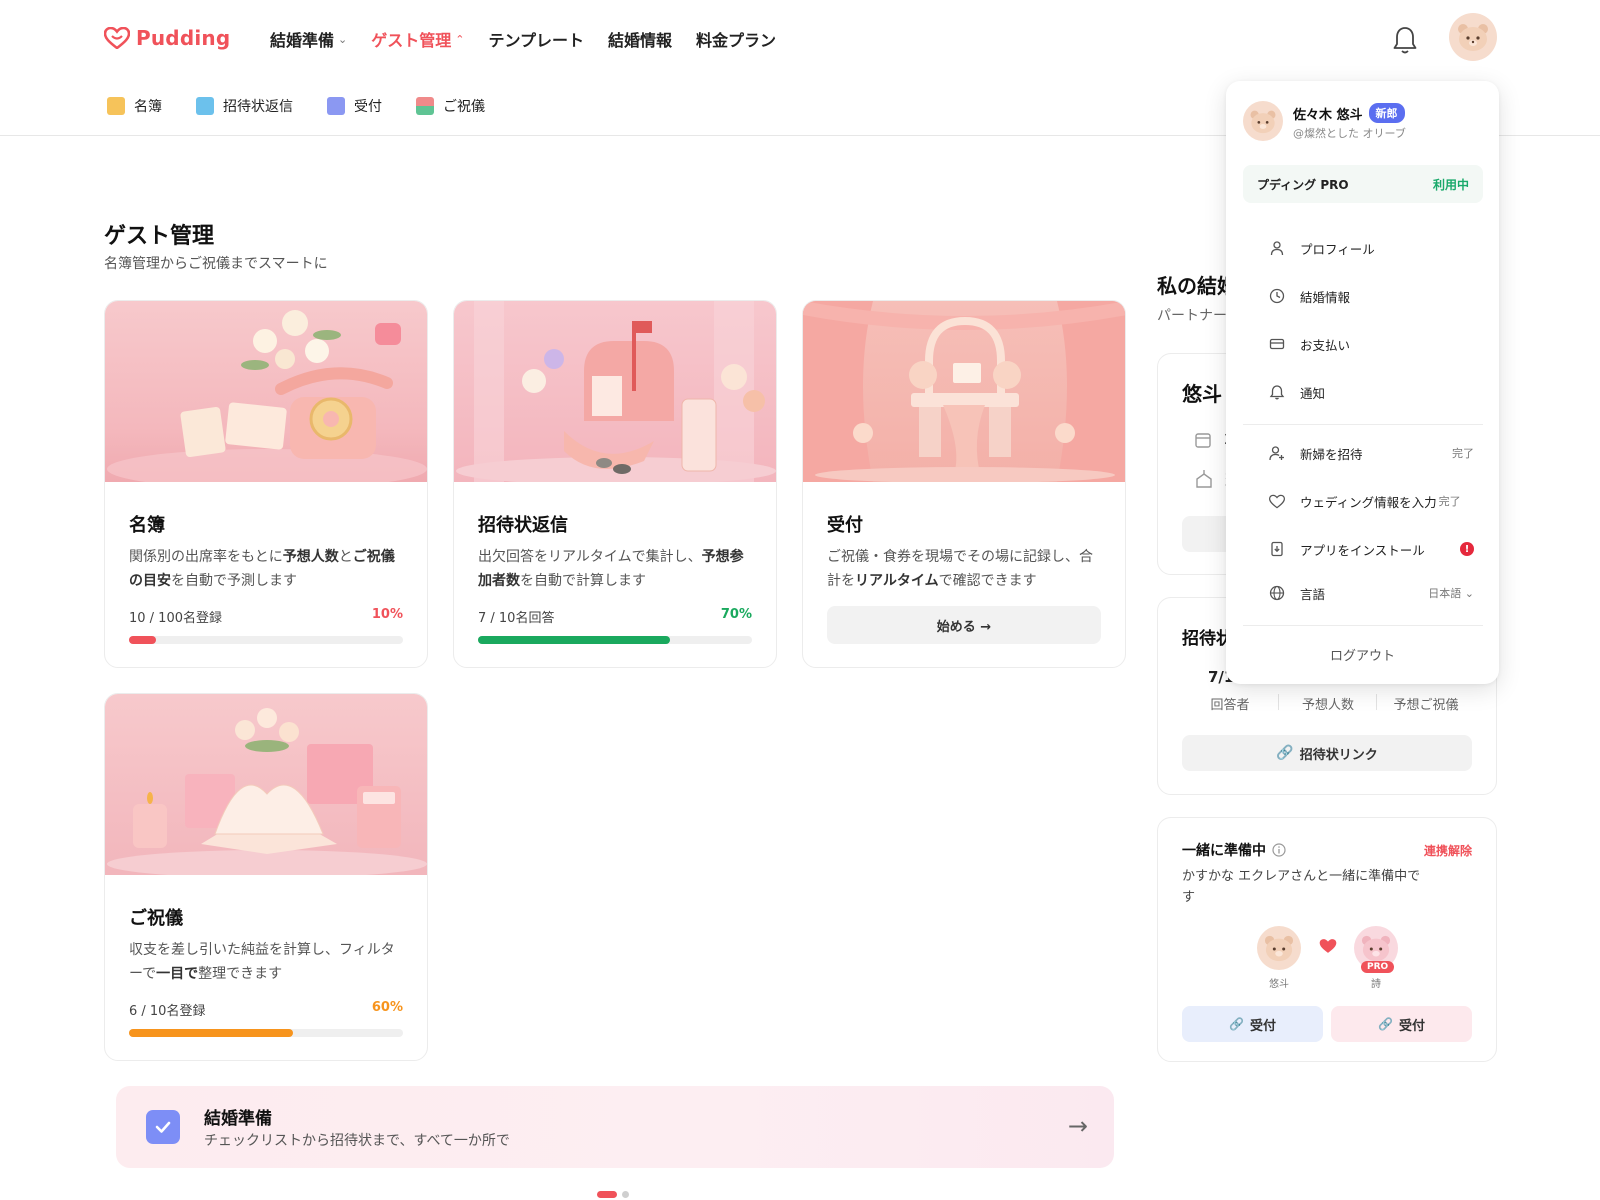 The image size is (1600, 1200). I want to click on together-title-text: 一緒に準備中, so click(1224, 851).